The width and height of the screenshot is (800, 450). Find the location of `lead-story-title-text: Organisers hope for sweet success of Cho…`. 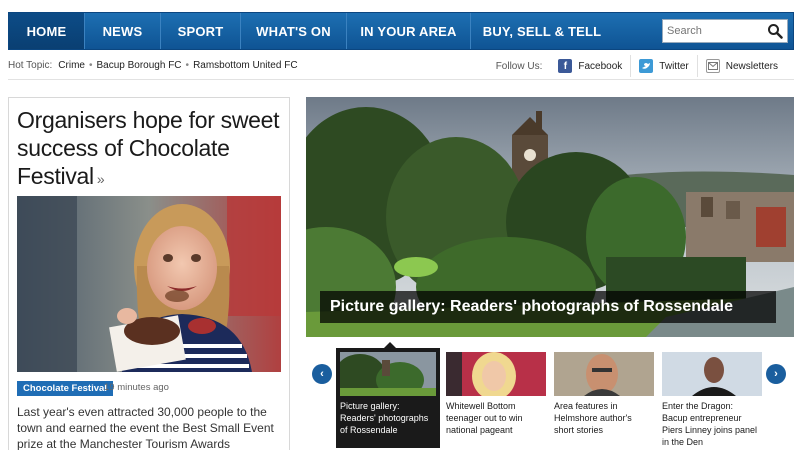

lead-story-title-text: Organisers hope for sweet success of Cho… is located at coordinates (148, 148).